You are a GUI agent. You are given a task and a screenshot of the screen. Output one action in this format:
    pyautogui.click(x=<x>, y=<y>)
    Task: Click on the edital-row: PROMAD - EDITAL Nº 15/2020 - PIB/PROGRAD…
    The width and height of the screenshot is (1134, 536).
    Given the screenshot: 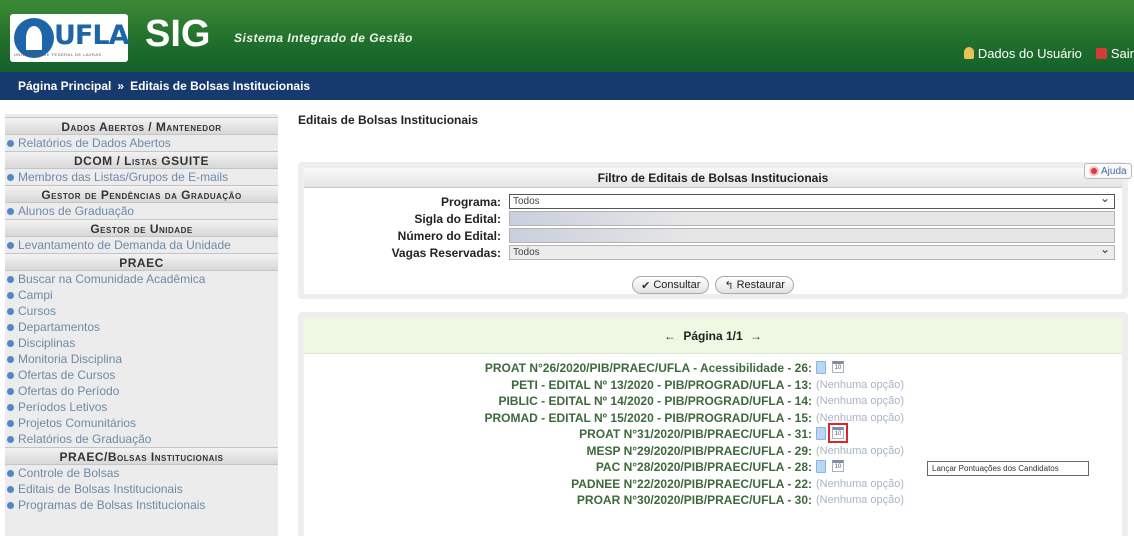 What is the action you would take?
    pyautogui.click(x=713, y=418)
    